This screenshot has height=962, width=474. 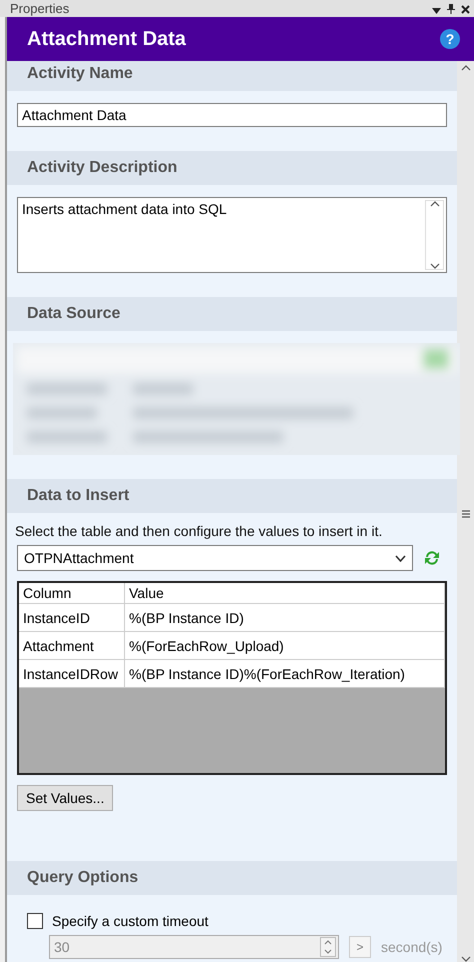 What do you see at coordinates (465, 513) in the screenshot?
I see `grip-icon` at bounding box center [465, 513].